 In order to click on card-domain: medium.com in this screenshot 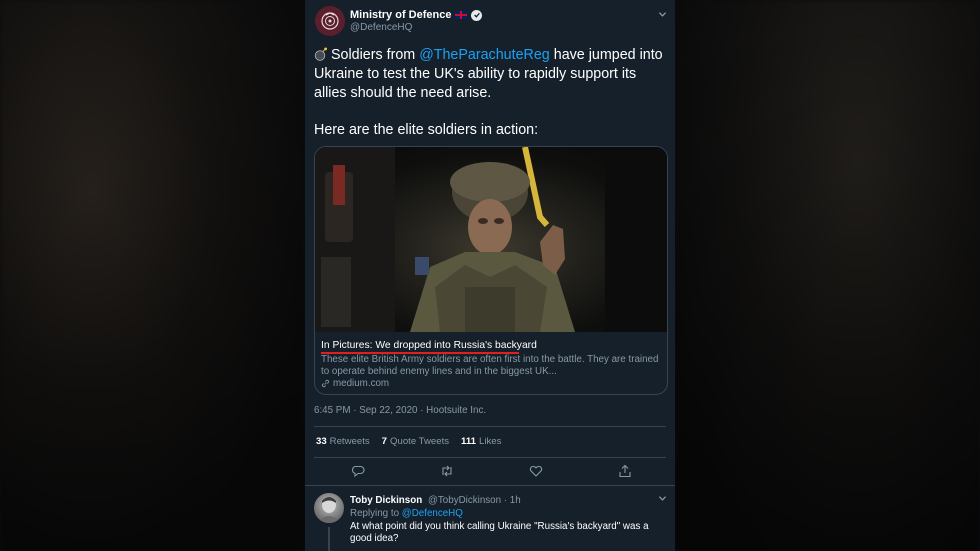, I will do `click(361, 383)`.